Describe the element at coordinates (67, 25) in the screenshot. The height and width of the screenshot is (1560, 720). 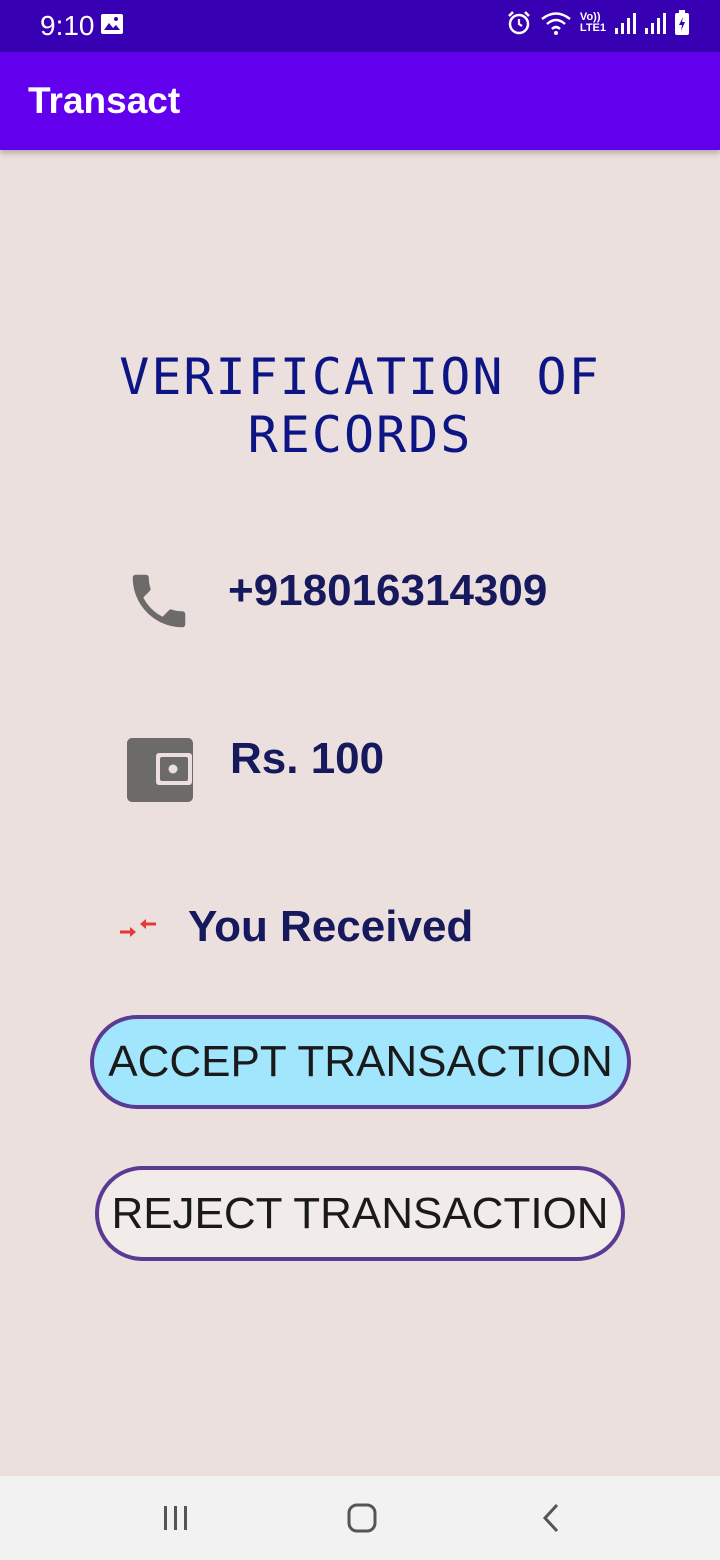
I see `status-time: 9:10` at that location.